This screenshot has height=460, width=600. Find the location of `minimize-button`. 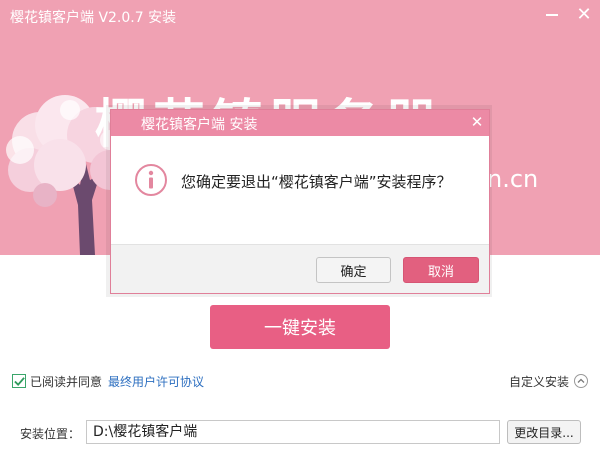

minimize-button is located at coordinates (552, 15).